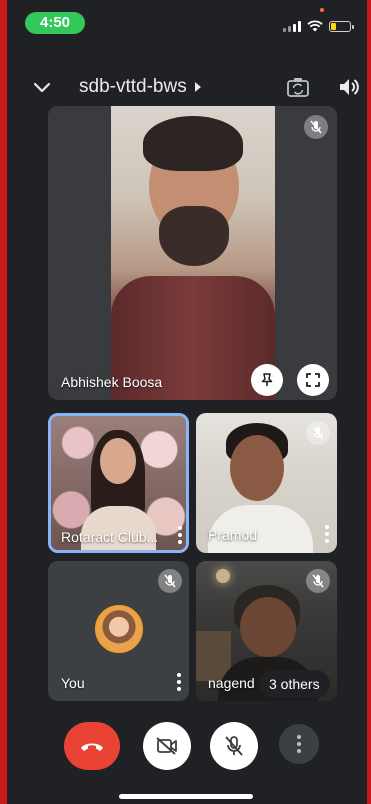 Image resolution: width=371 pixels, height=804 pixels. I want to click on status-time: 4:50, so click(55, 23).